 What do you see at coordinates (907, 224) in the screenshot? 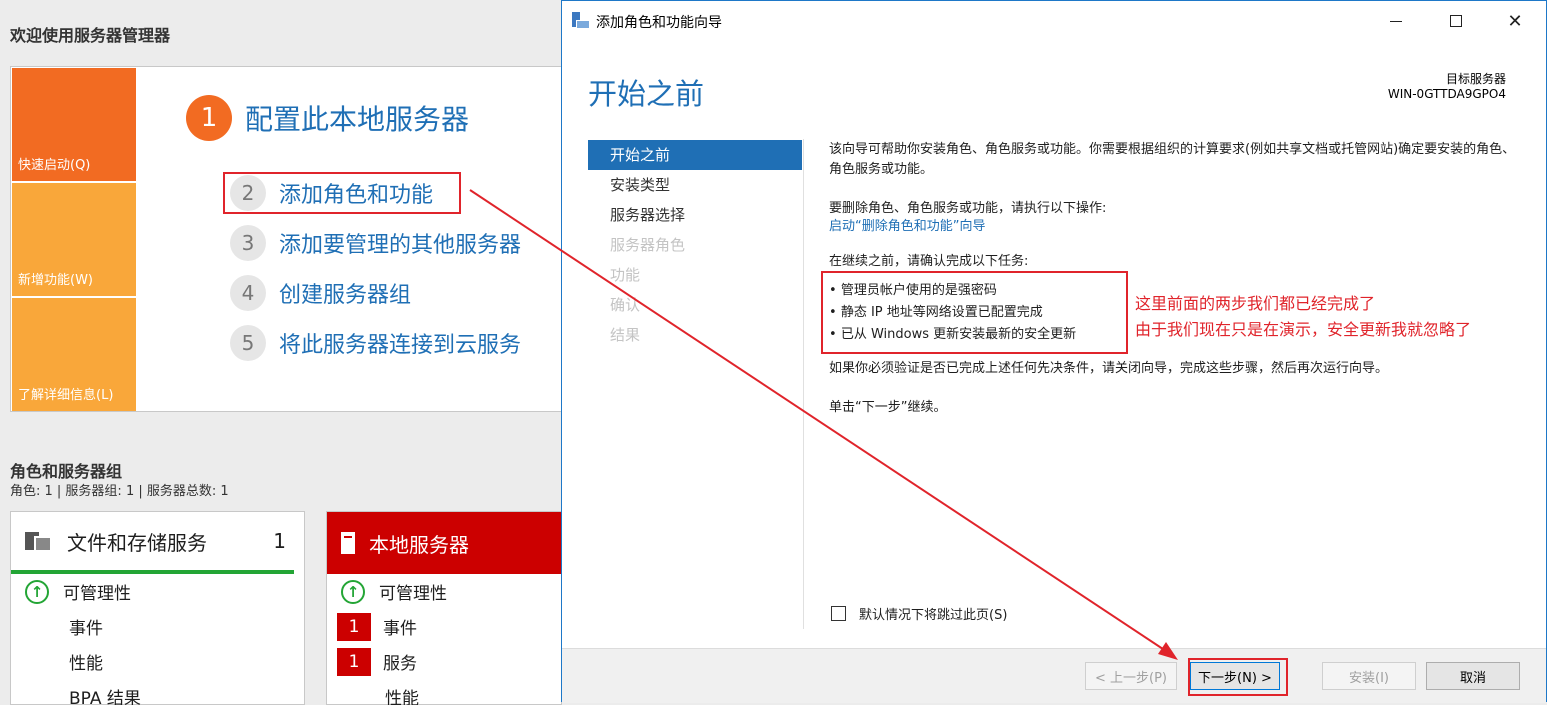
I see `remove-roles-link: 启动“删除角色和功能”向导` at bounding box center [907, 224].